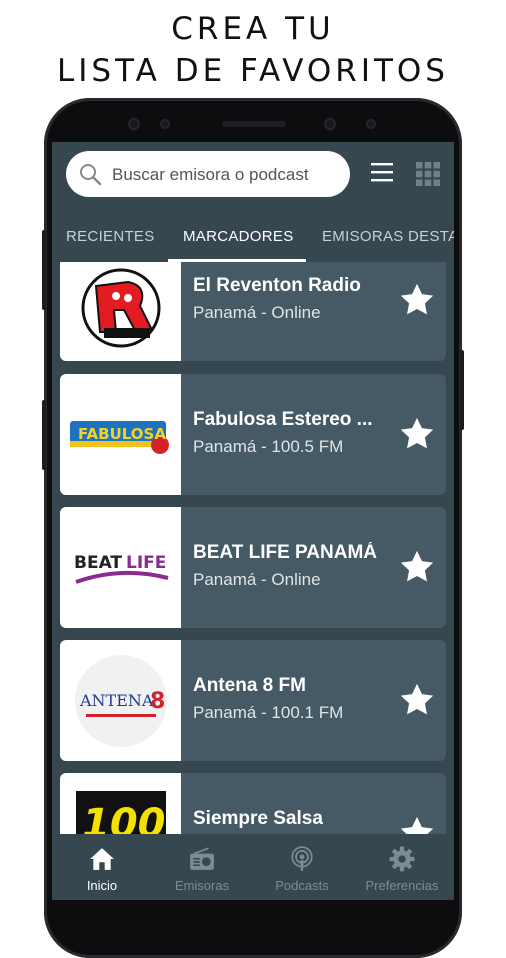  Describe the element at coordinates (202, 858) in the screenshot. I see `radio-icon` at that location.